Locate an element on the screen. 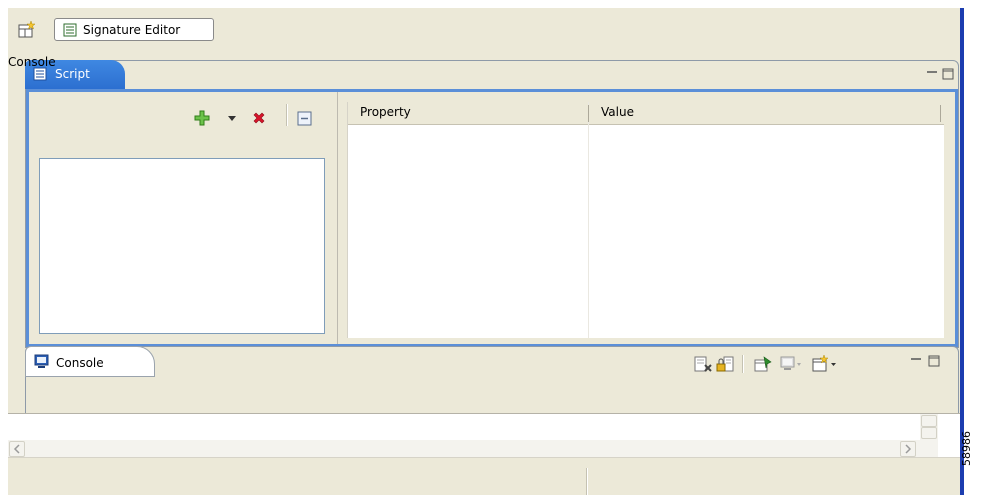 The height and width of the screenshot is (495, 982). open-perspective-icon is located at coordinates (27, 30).